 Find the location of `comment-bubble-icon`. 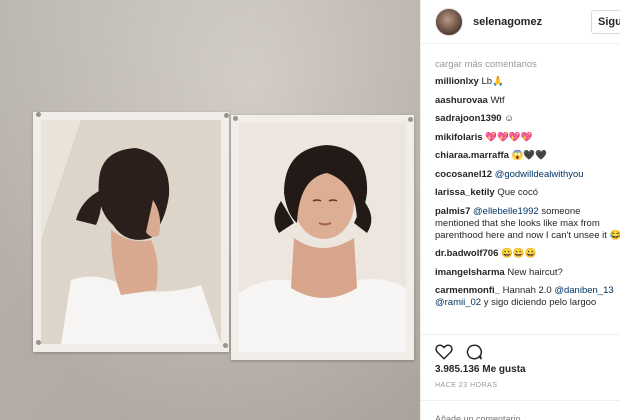

comment-bubble-icon is located at coordinates (474, 352).